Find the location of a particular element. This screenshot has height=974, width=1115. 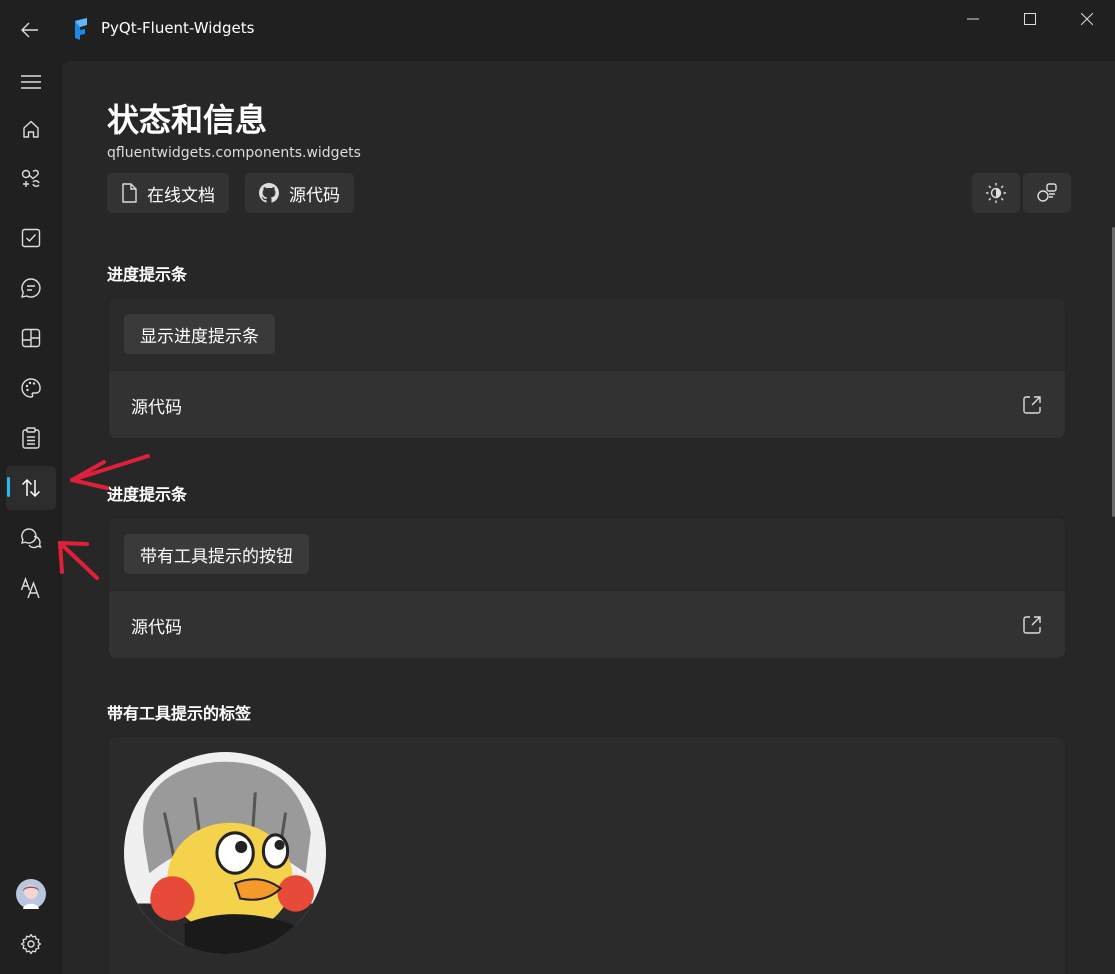

close-button is located at coordinates (1086, 19).